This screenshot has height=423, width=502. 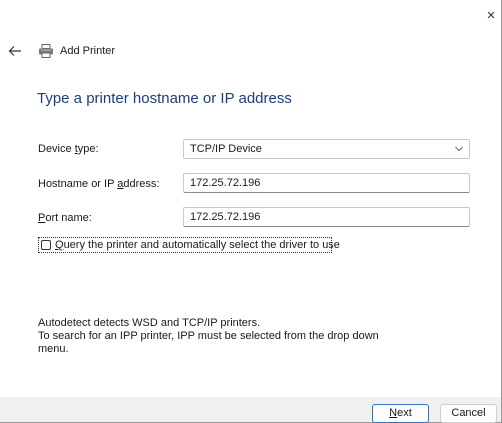 I want to click on port-name-input: 172.25.72.196, so click(x=326, y=217).